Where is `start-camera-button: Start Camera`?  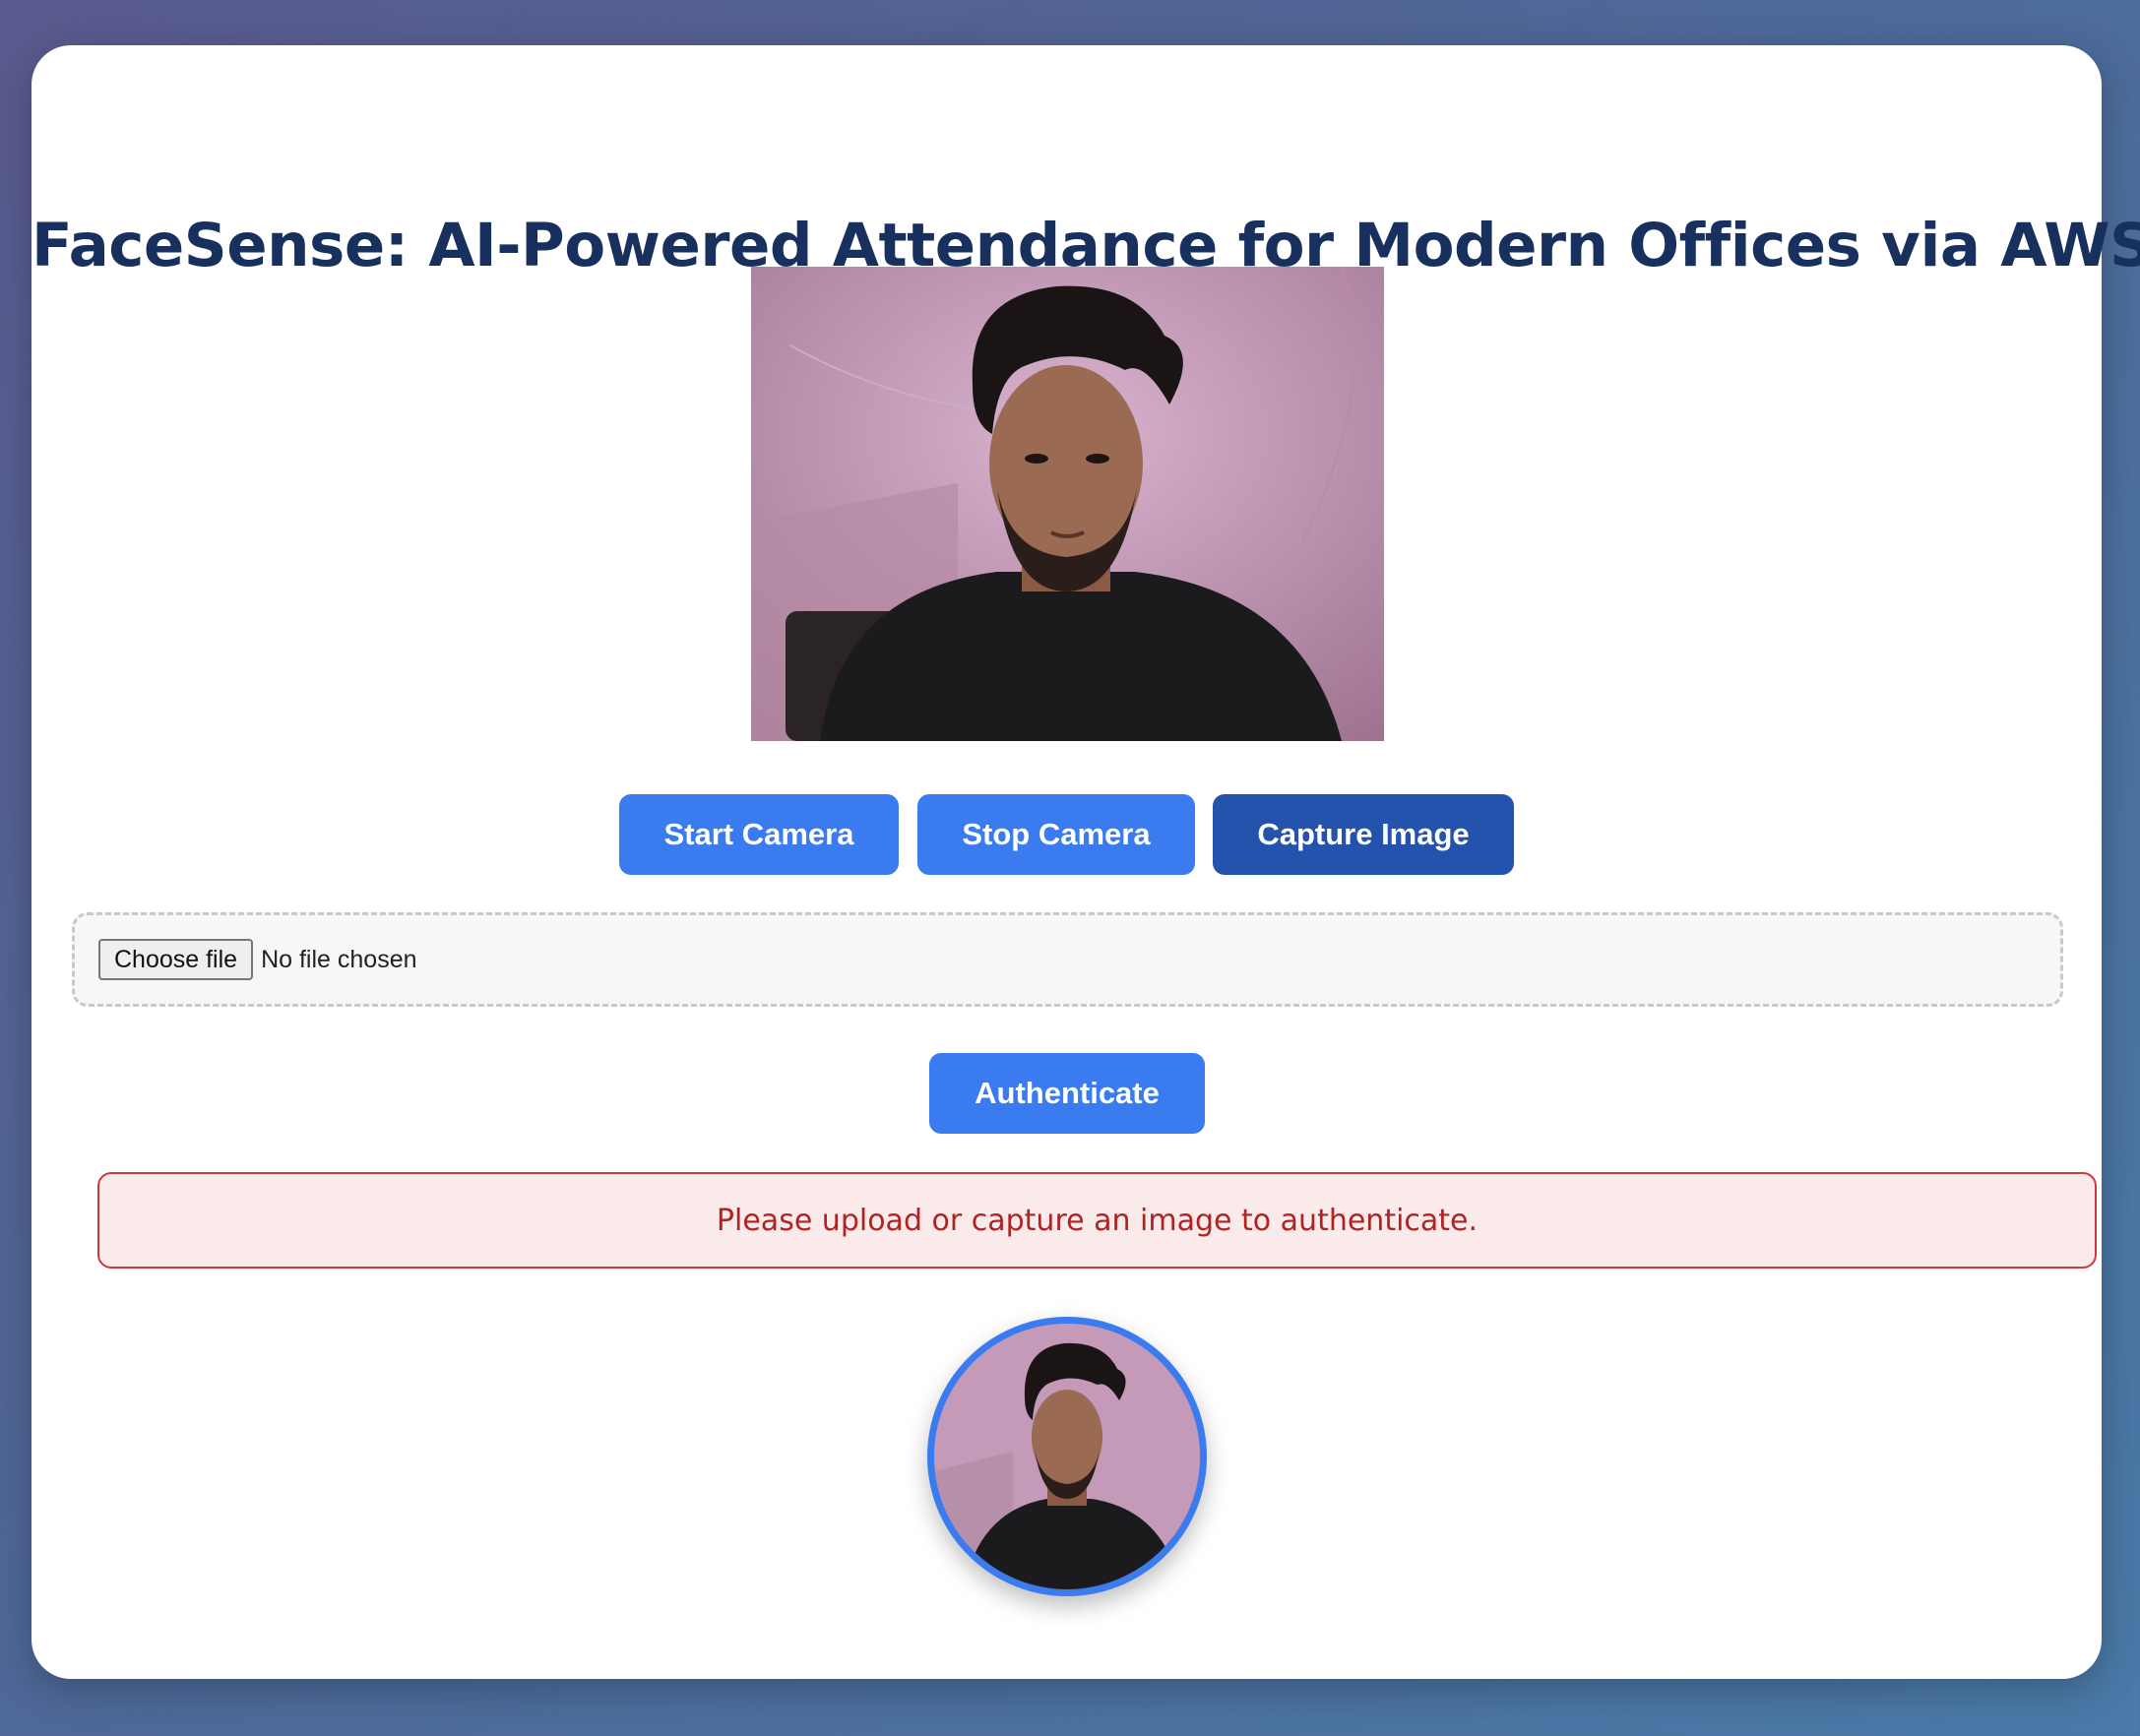
start-camera-button: Start Camera is located at coordinates (759, 834).